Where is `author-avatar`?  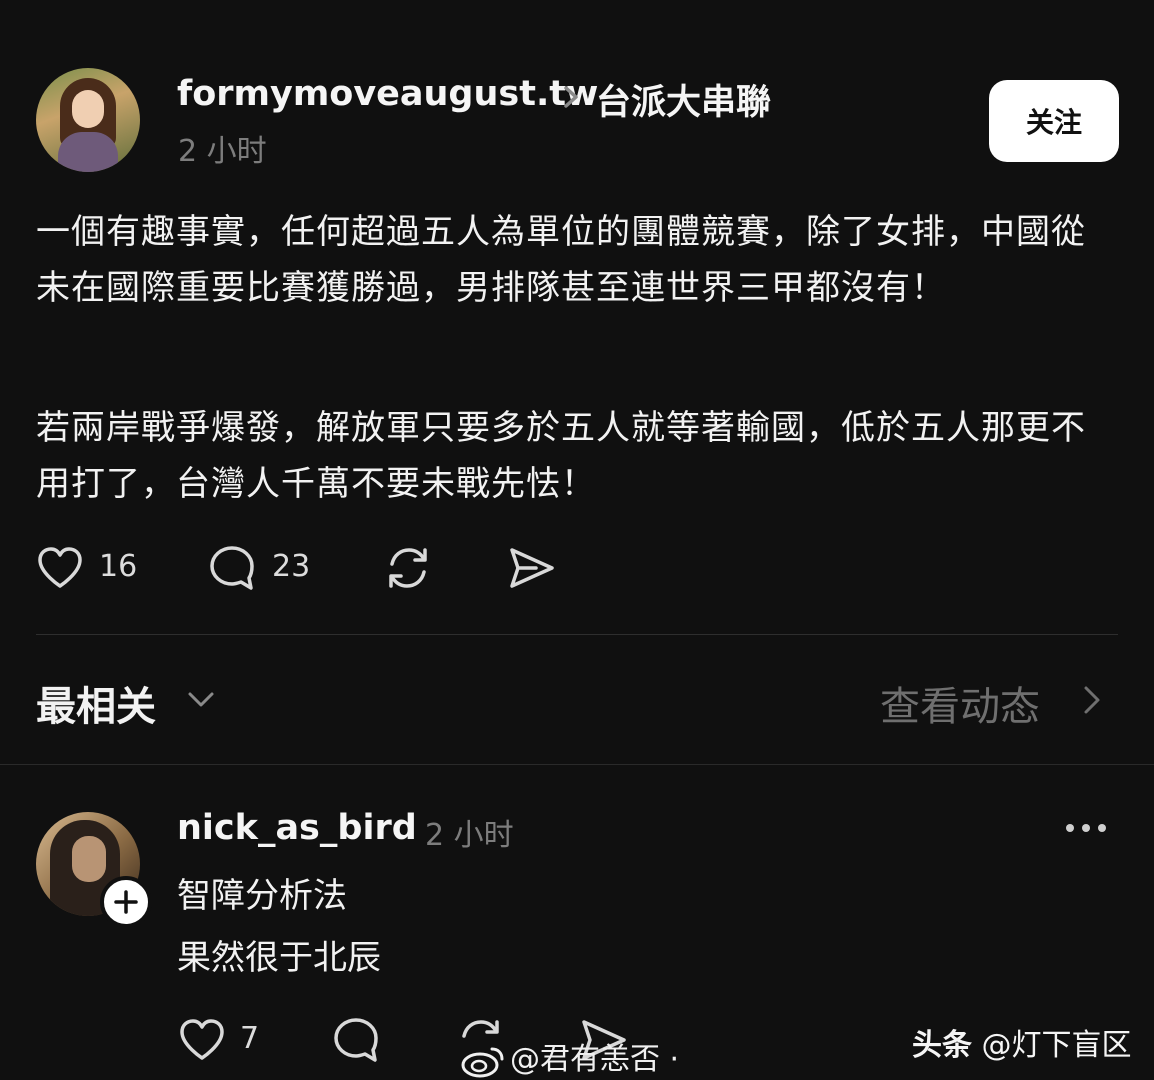
author-avatar is located at coordinates (88, 120).